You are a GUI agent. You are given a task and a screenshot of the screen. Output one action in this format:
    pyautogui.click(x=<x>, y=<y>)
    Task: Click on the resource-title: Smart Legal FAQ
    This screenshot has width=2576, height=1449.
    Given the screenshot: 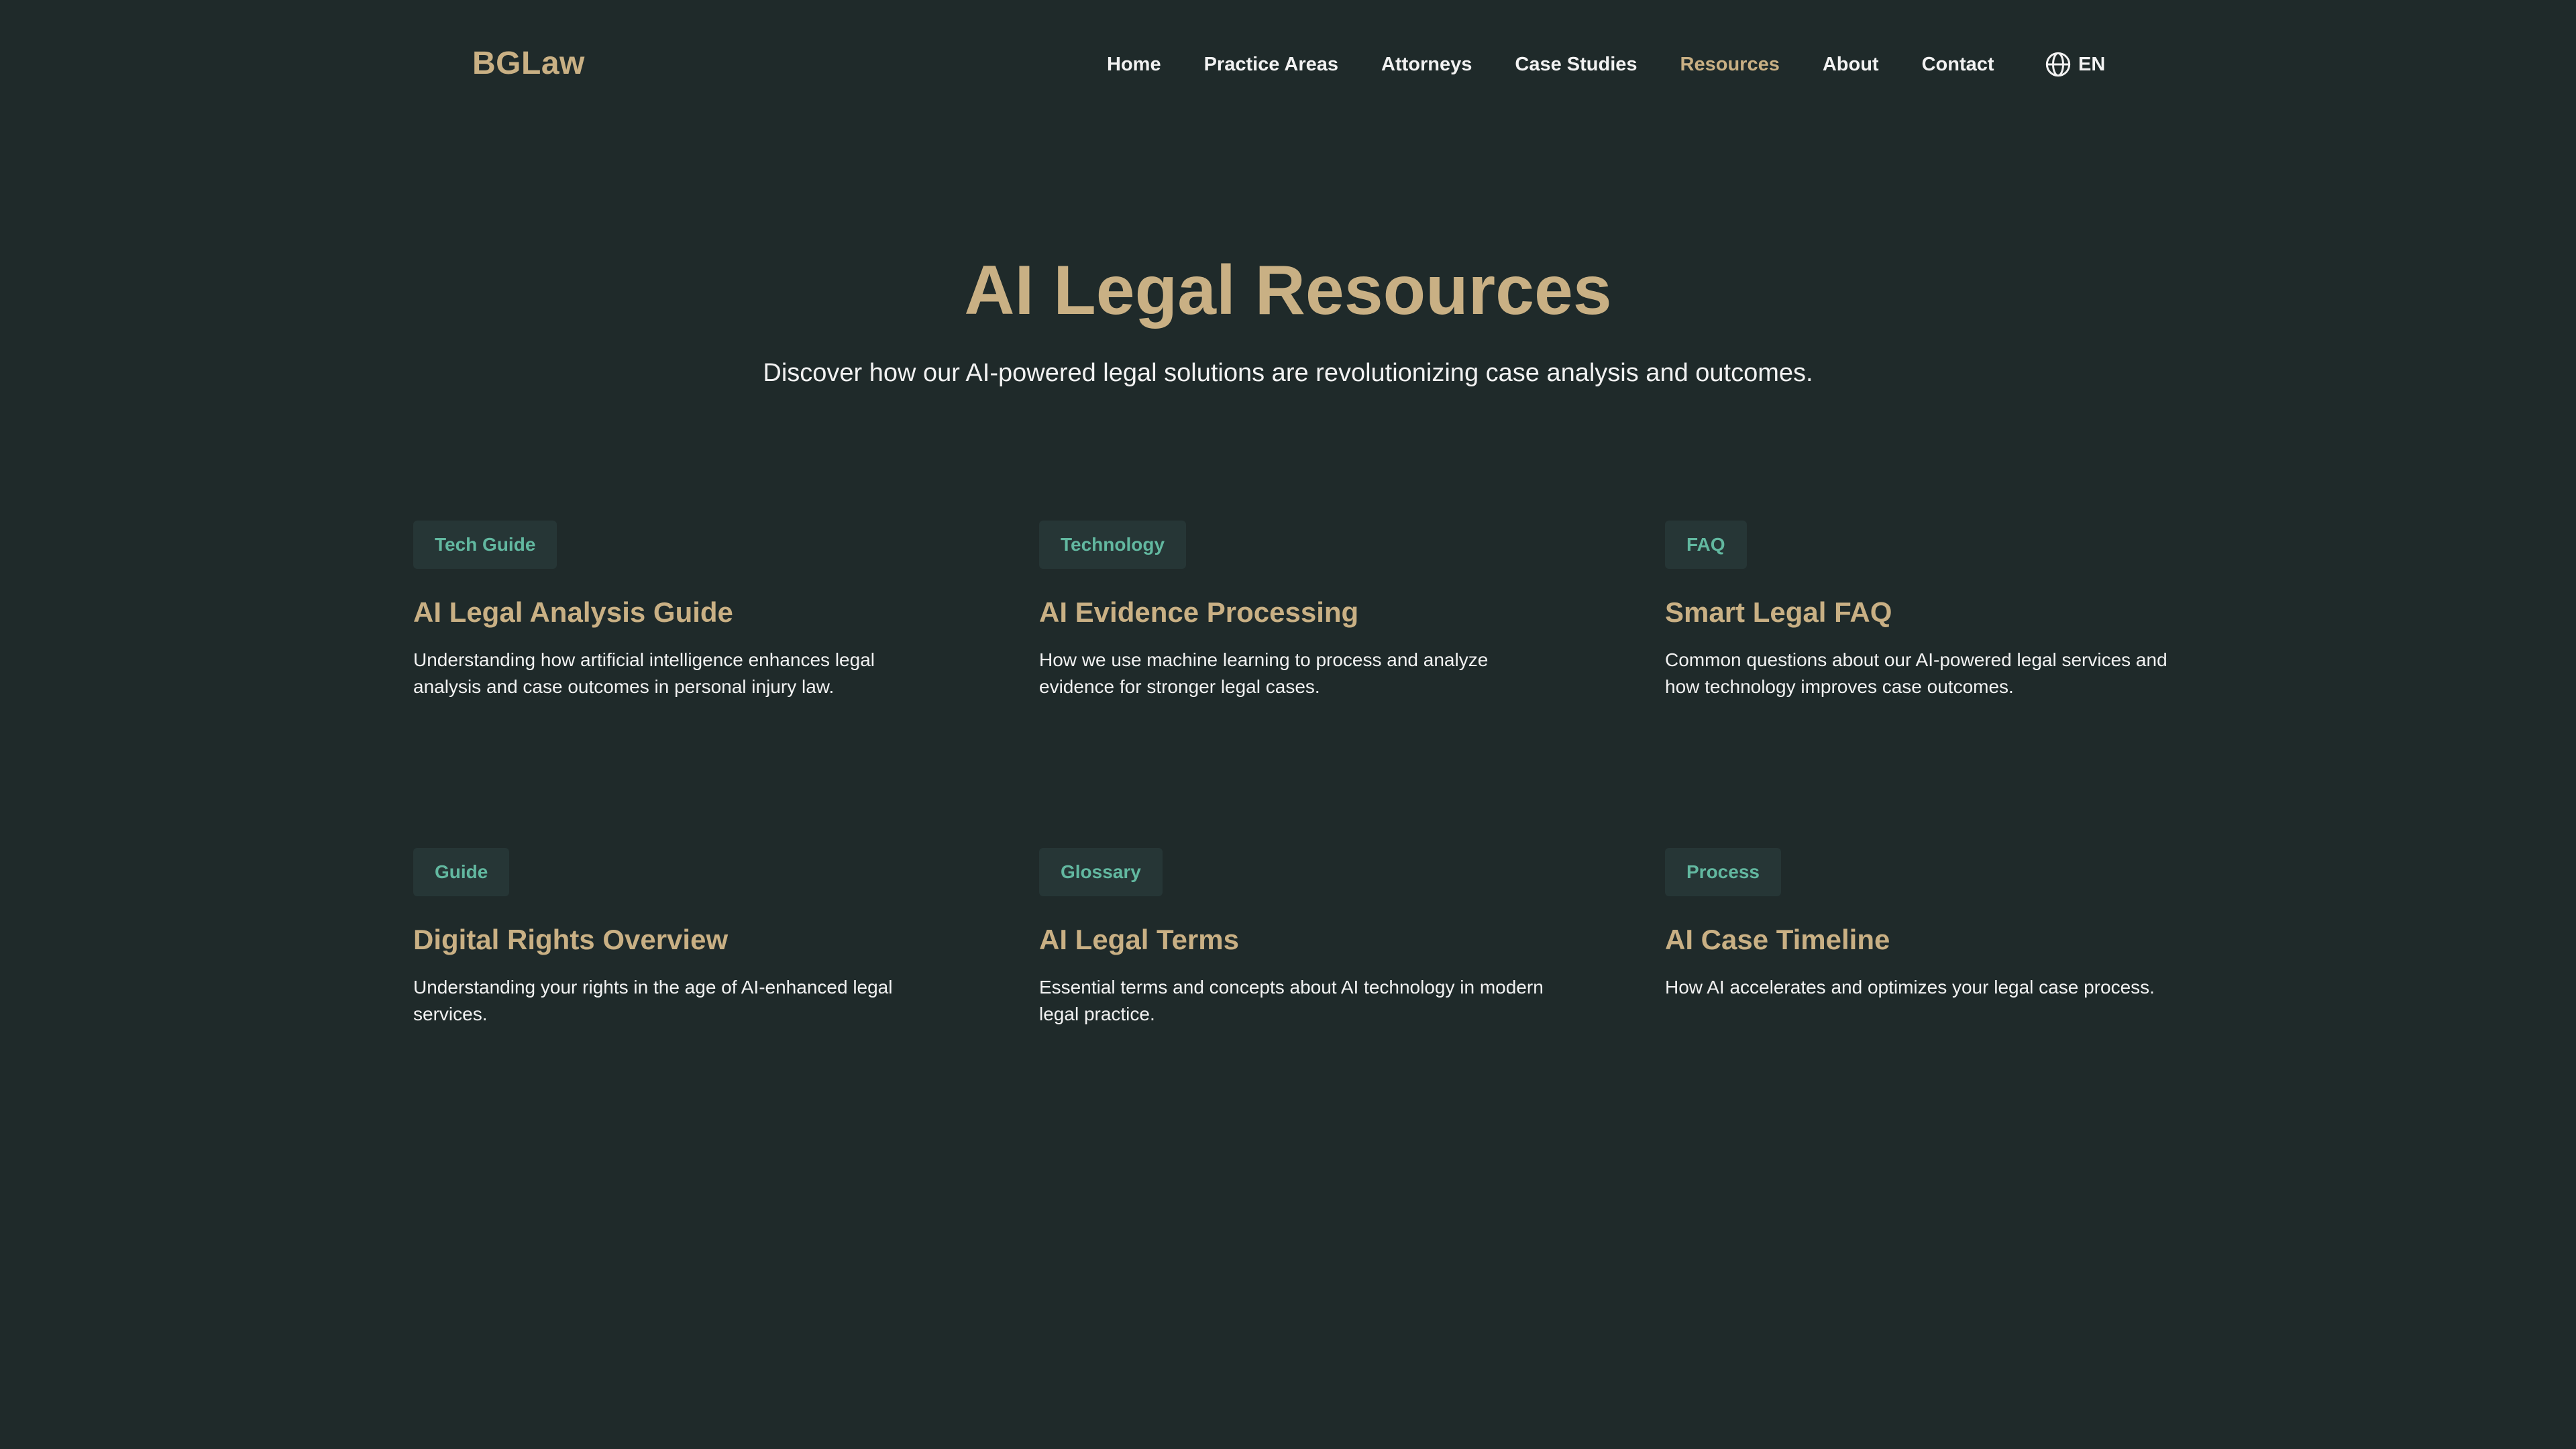 What is the action you would take?
    pyautogui.click(x=1920, y=612)
    